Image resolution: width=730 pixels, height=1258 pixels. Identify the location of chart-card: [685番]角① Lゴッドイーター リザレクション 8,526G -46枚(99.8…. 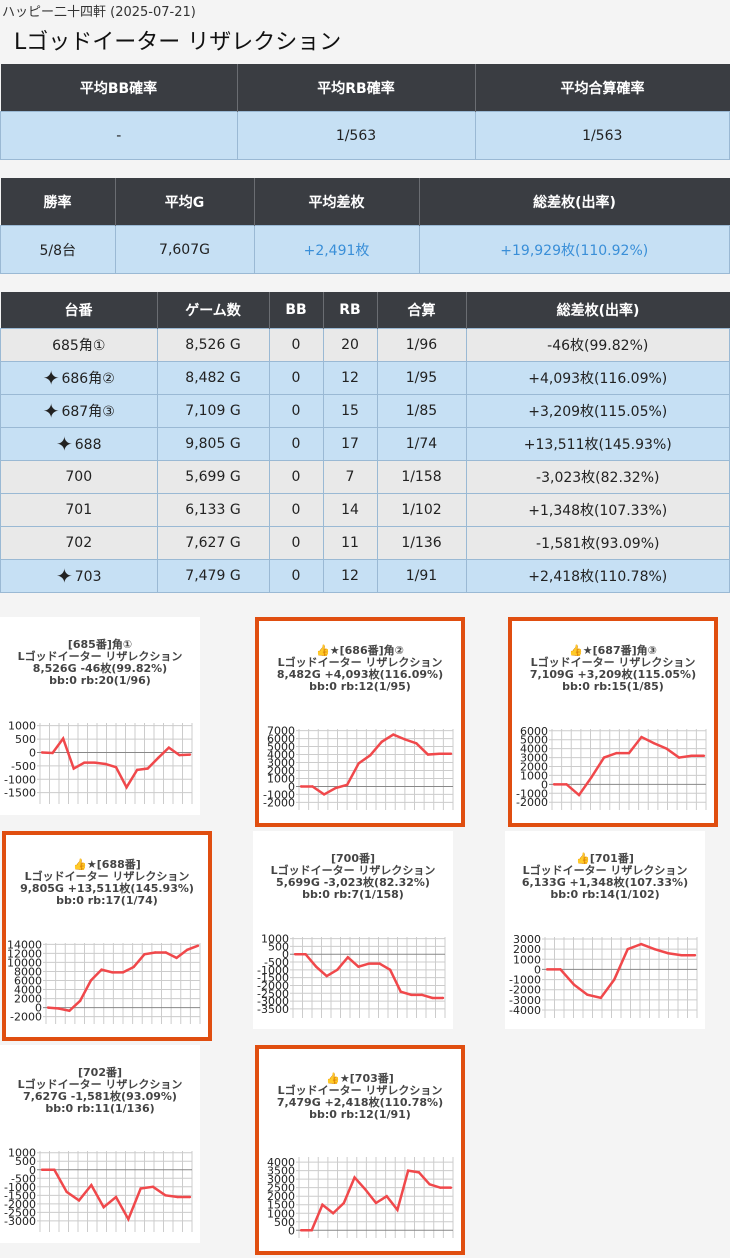
(100, 716).